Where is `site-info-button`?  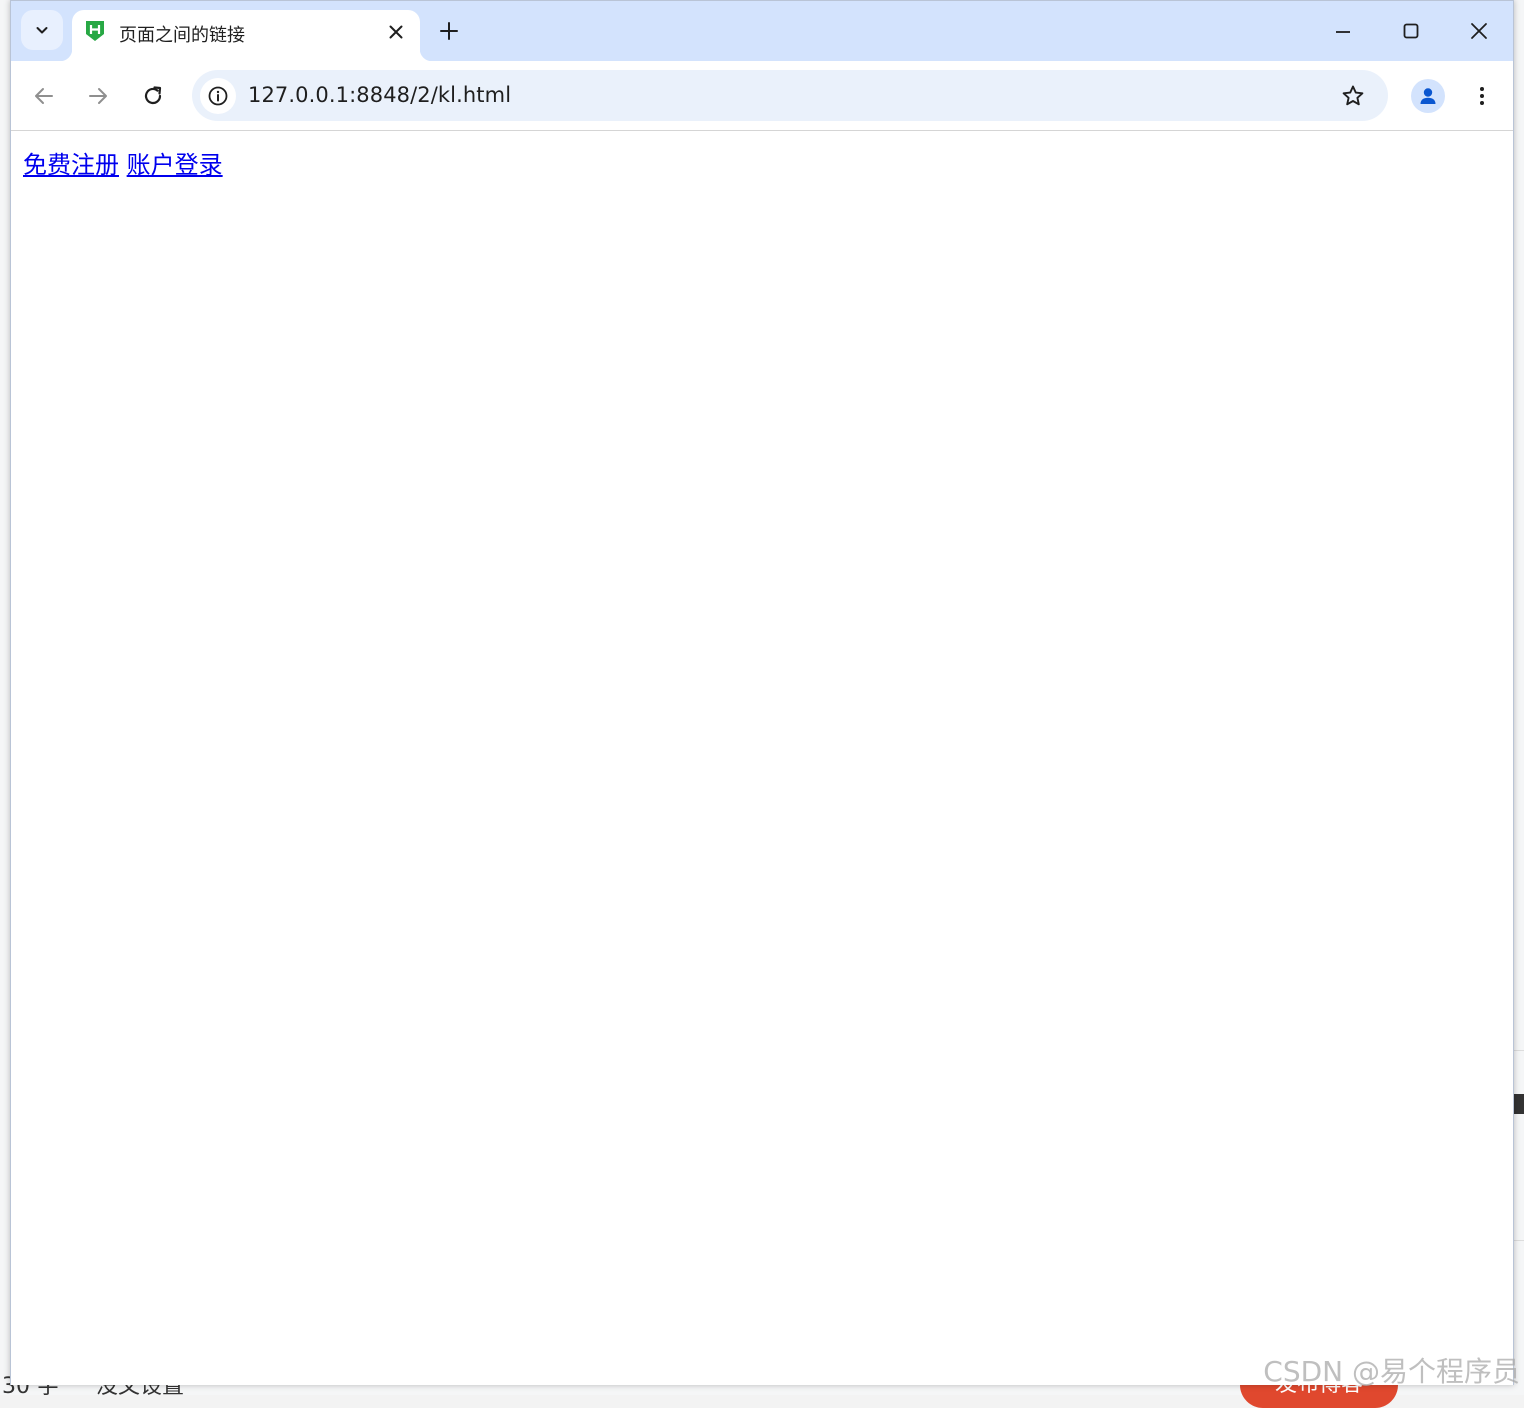 site-info-button is located at coordinates (218, 96).